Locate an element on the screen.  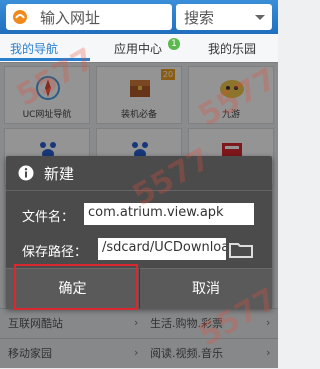
search-label: 搜索 is located at coordinates (199, 18).